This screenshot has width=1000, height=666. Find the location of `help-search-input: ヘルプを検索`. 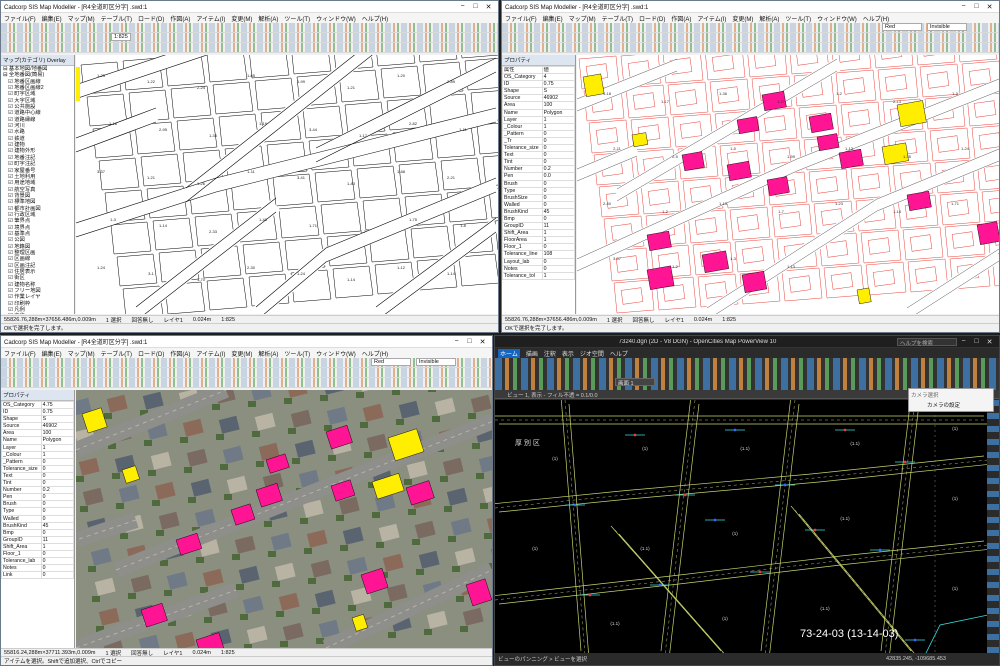

help-search-input: ヘルプを検索 is located at coordinates (927, 342).